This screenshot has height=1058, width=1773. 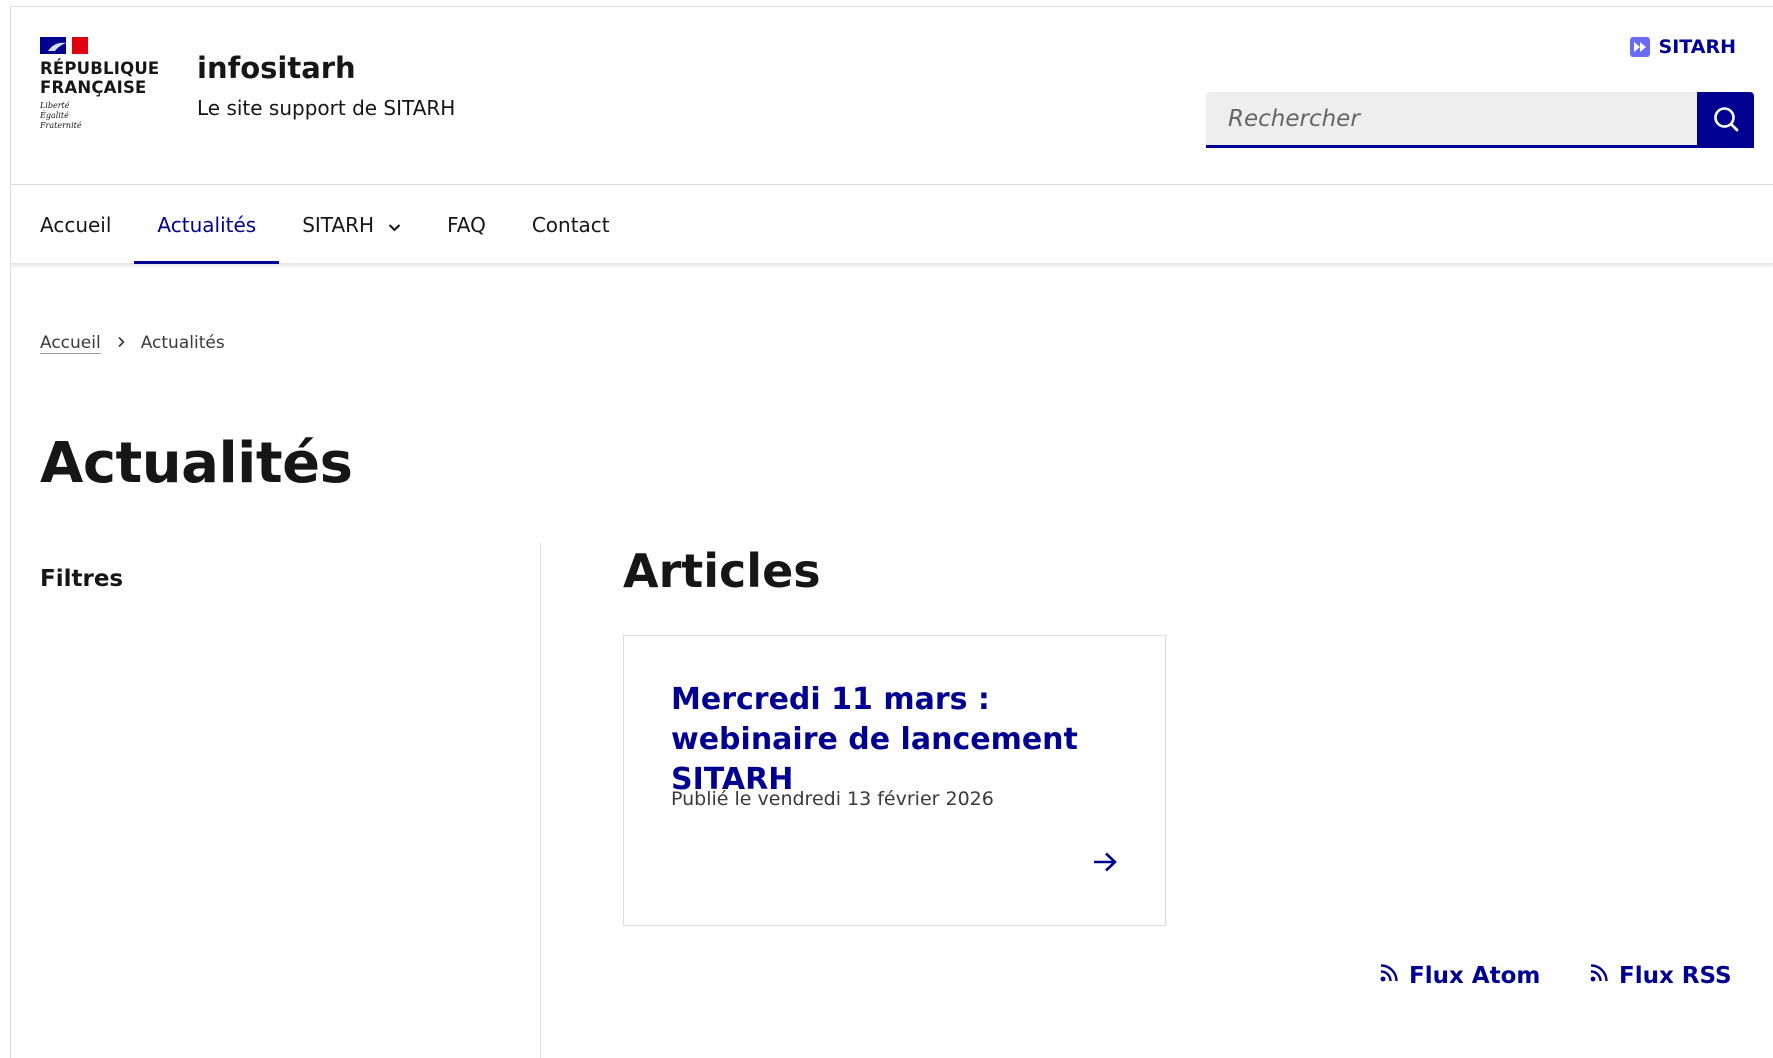 I want to click on nav-item-label: Contact, so click(x=570, y=224).